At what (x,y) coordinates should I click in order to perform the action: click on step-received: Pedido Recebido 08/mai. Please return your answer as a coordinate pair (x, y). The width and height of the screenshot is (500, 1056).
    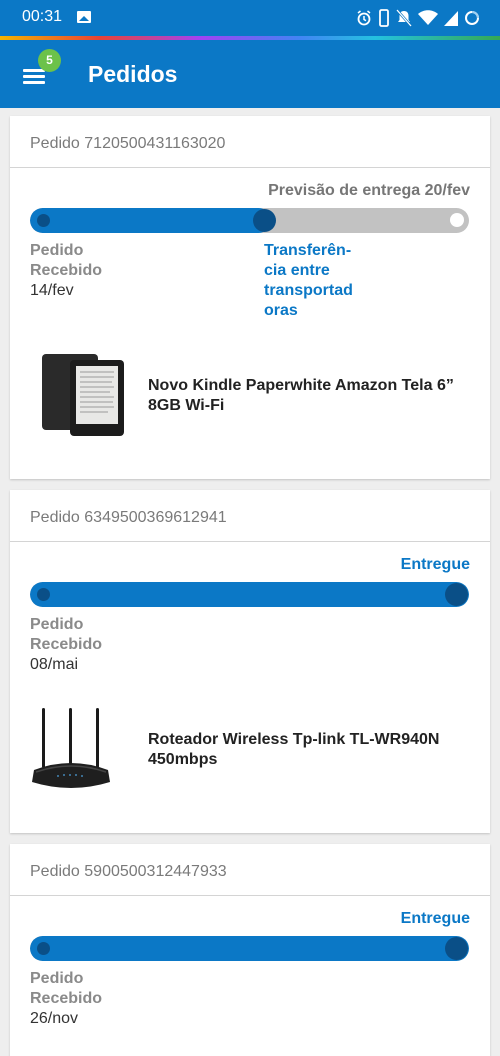
    Looking at the image, I should click on (66, 645).